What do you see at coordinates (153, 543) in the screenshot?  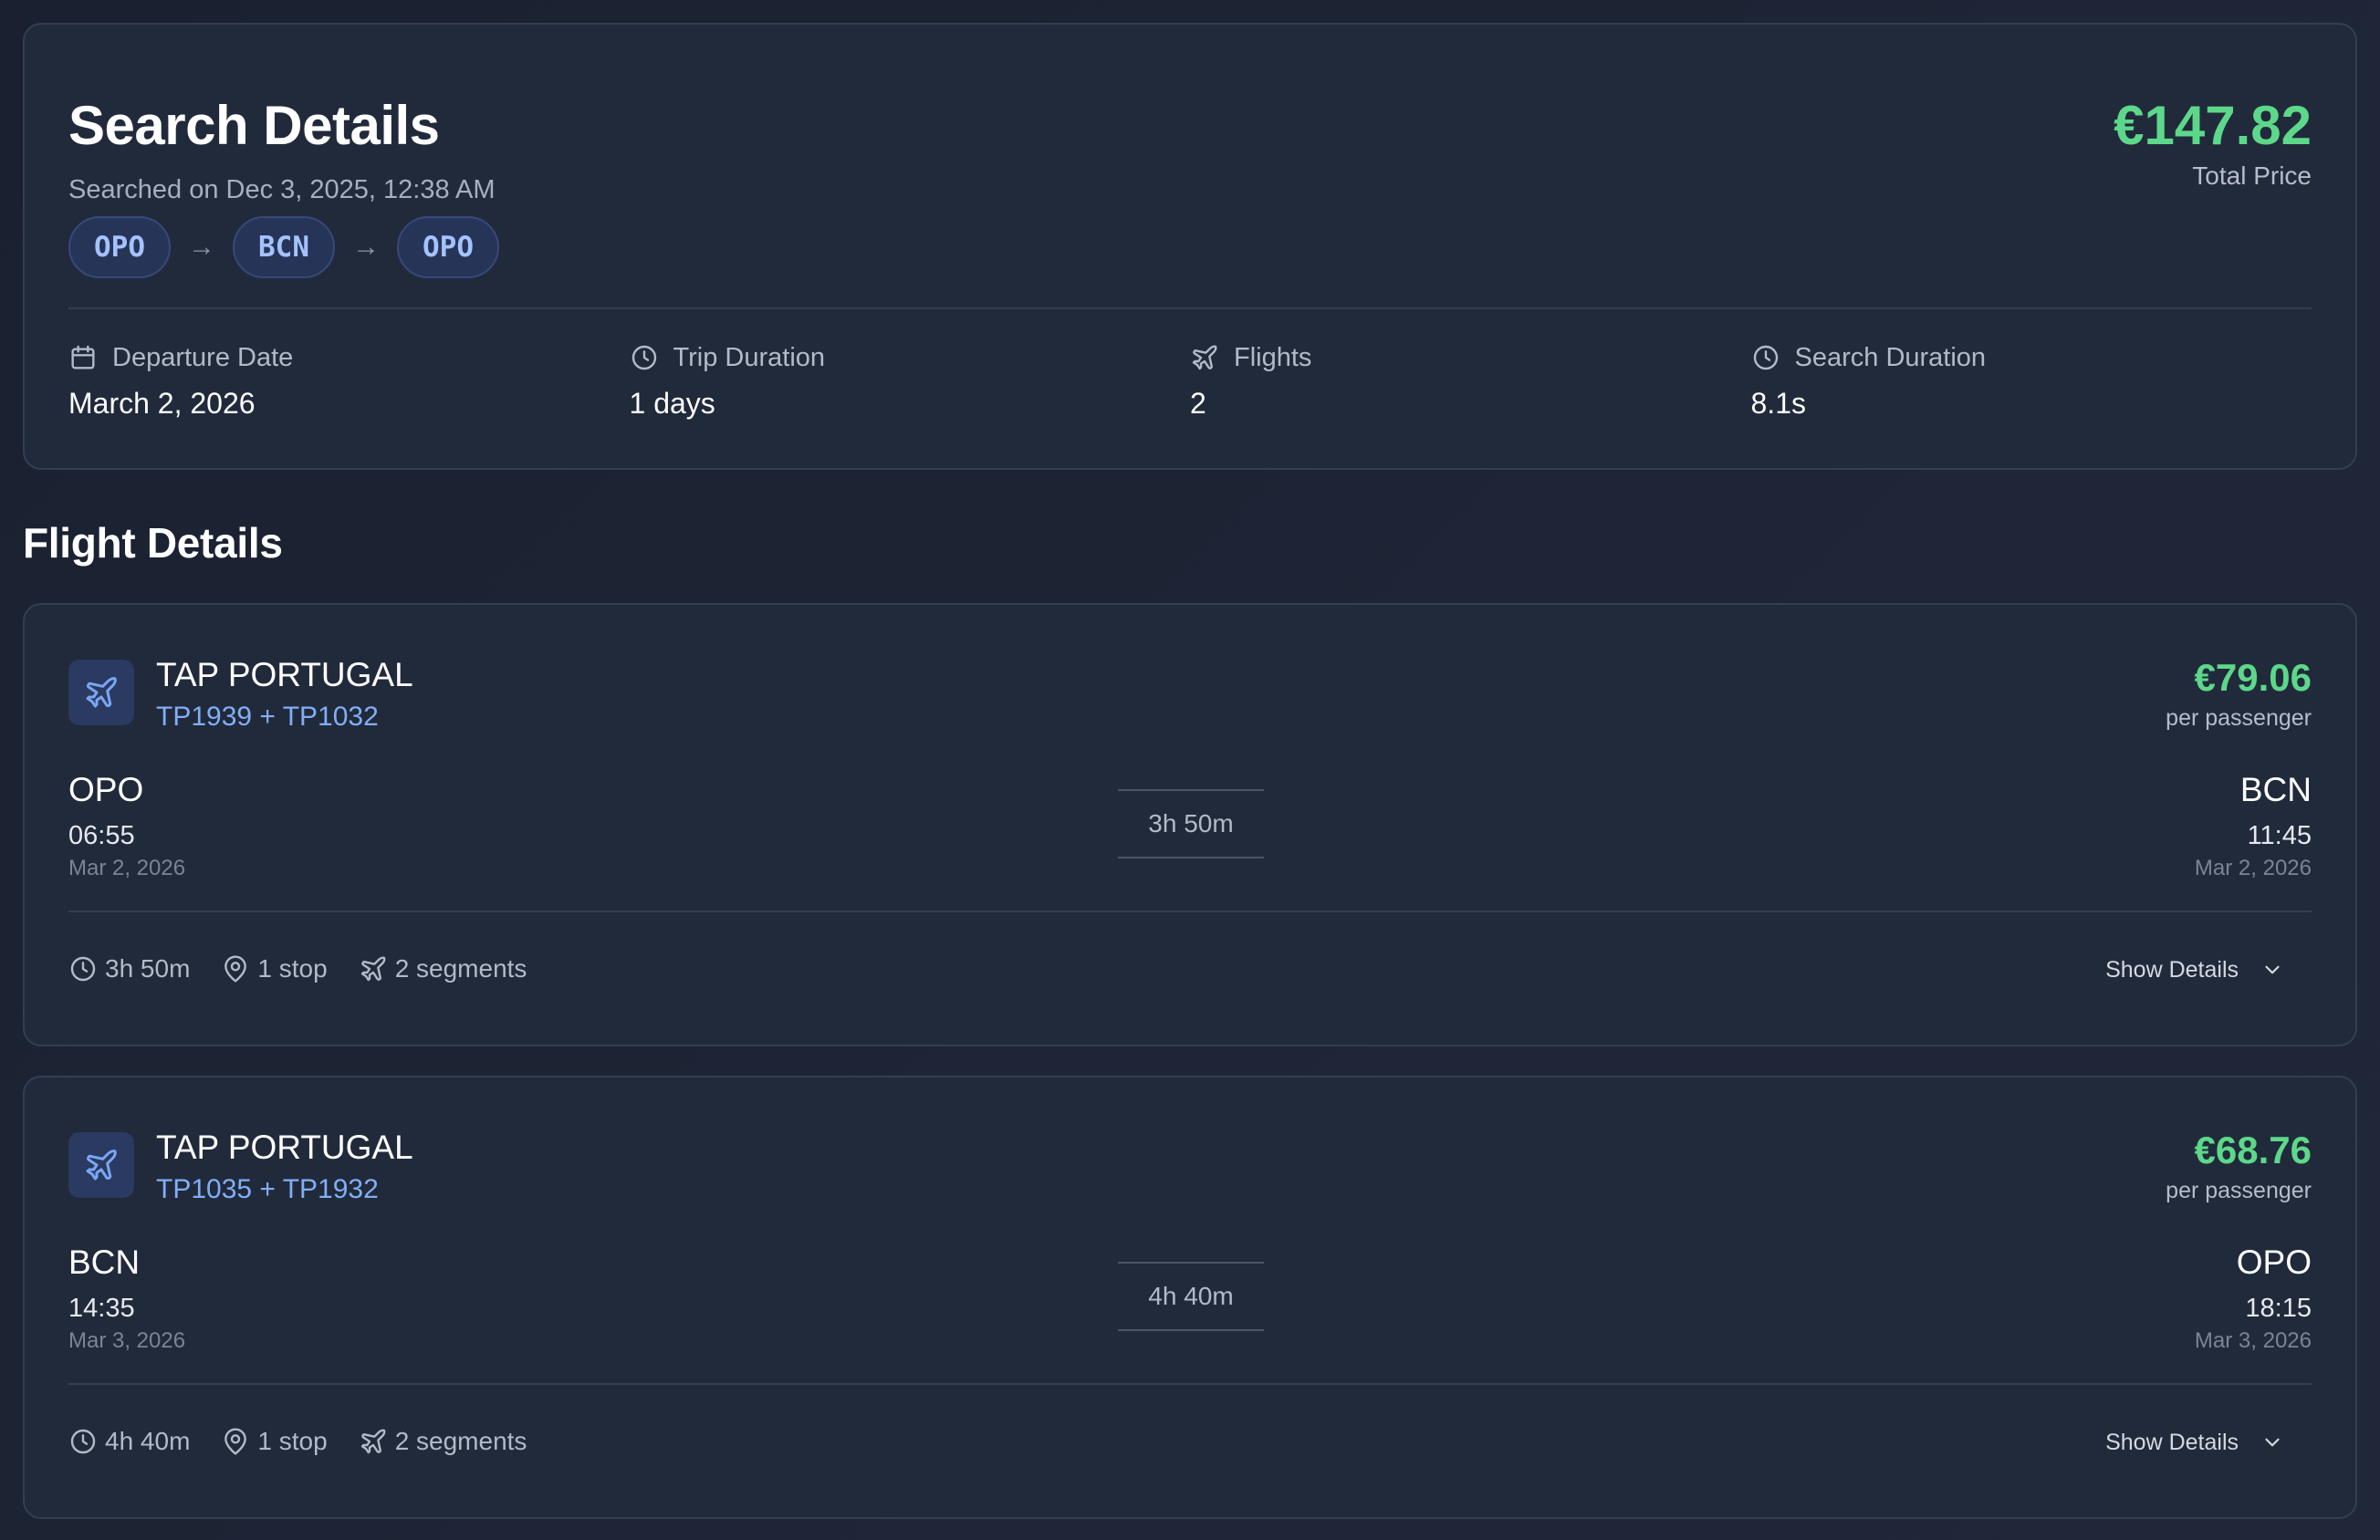 I see `flight-details-title: Flight Details` at bounding box center [153, 543].